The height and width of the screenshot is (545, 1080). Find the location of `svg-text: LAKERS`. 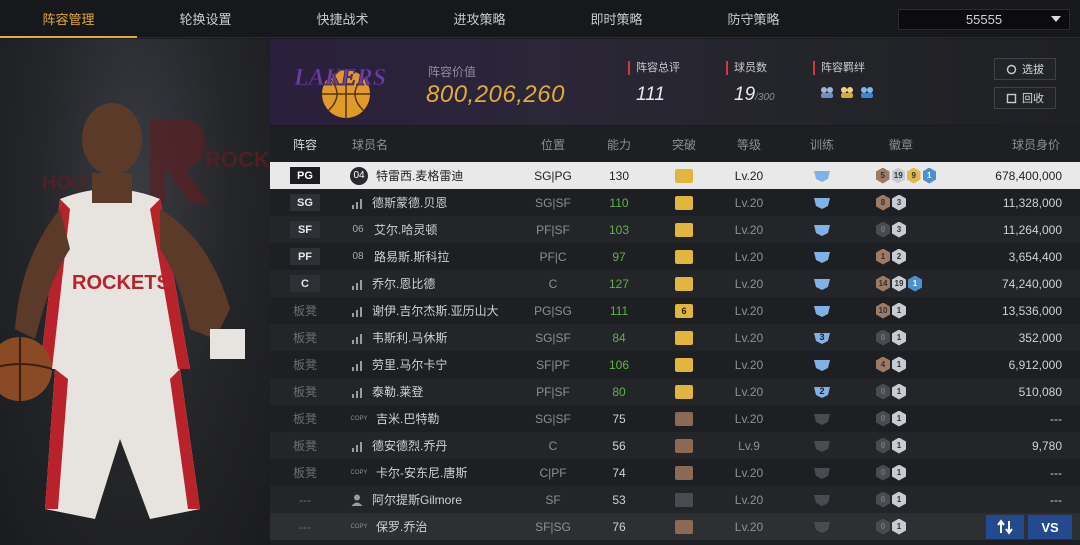

svg-text: LAKERS is located at coordinates (339, 78).